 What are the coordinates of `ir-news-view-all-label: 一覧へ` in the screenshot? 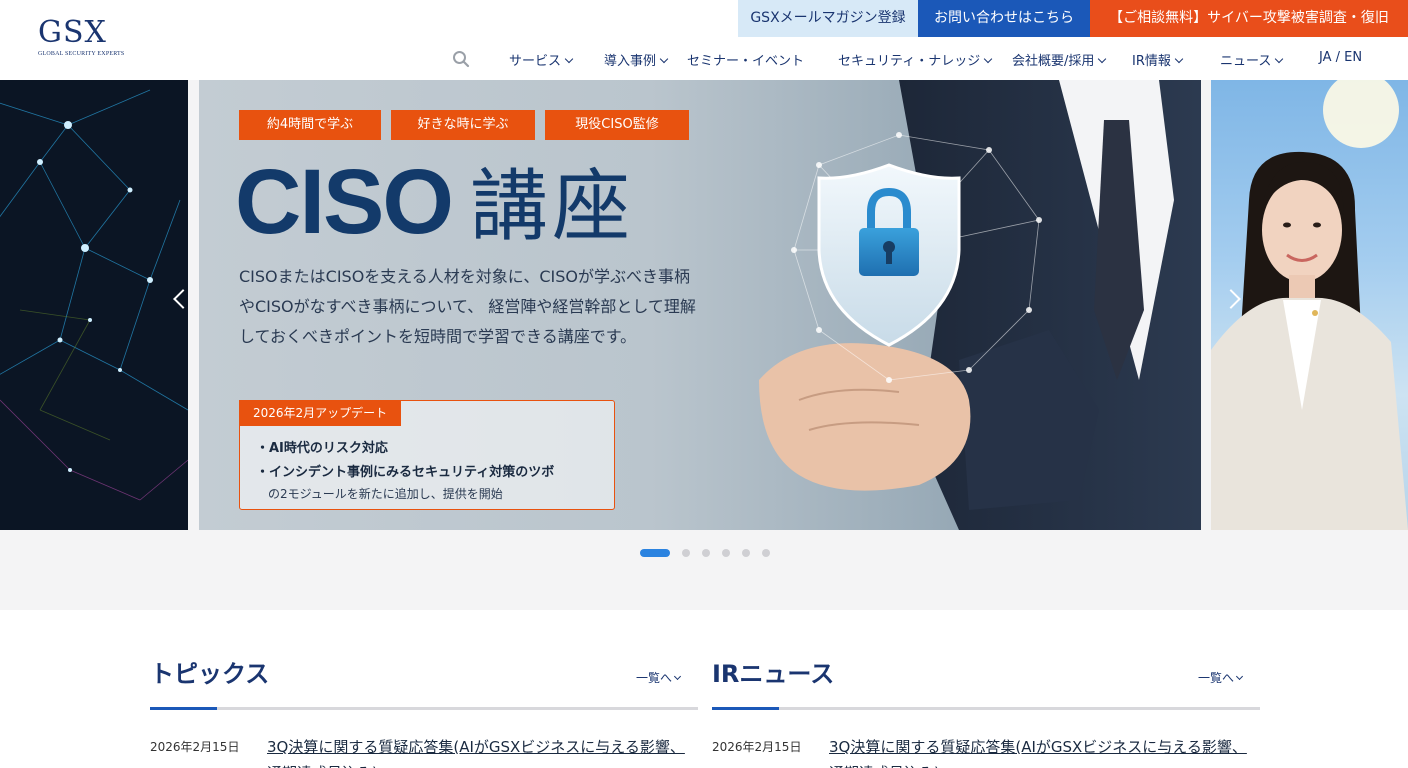 It's located at (1215, 678).